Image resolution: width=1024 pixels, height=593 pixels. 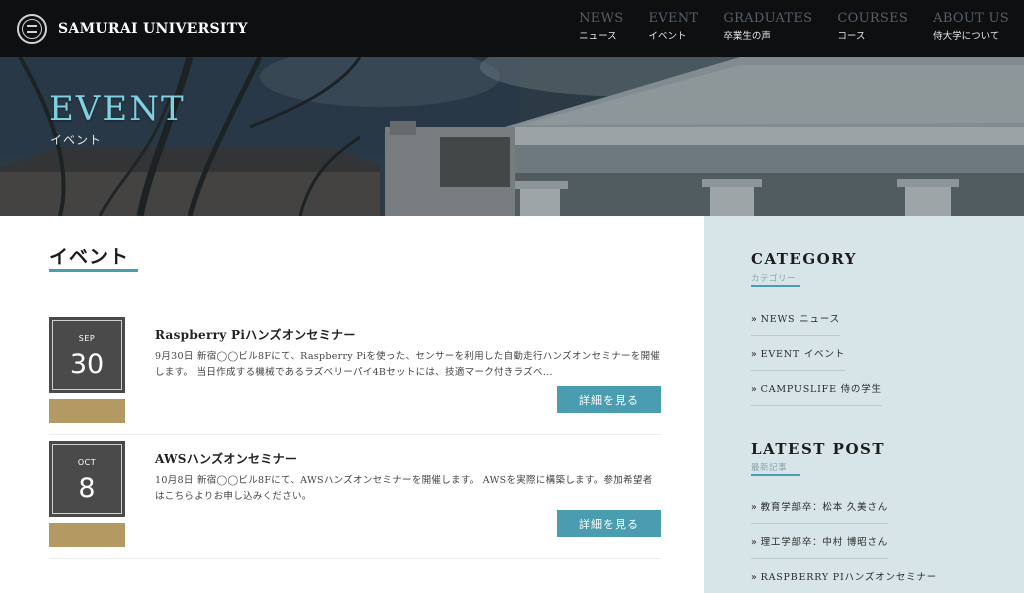 What do you see at coordinates (93, 270) in the screenshot?
I see `title-underline` at bounding box center [93, 270].